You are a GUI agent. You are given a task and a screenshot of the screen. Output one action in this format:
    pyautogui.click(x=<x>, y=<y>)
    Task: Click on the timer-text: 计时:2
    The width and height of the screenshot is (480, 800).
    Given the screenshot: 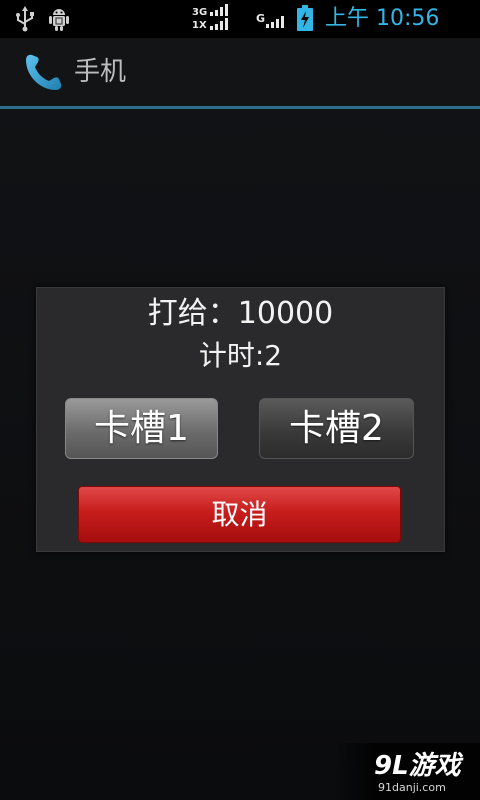 What is the action you would take?
    pyautogui.click(x=240, y=355)
    